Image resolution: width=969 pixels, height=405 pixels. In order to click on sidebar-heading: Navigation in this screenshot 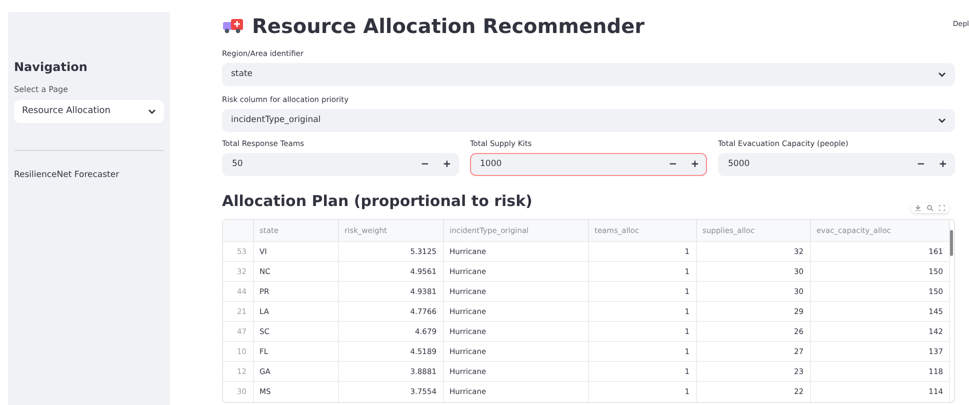, I will do `click(51, 67)`.